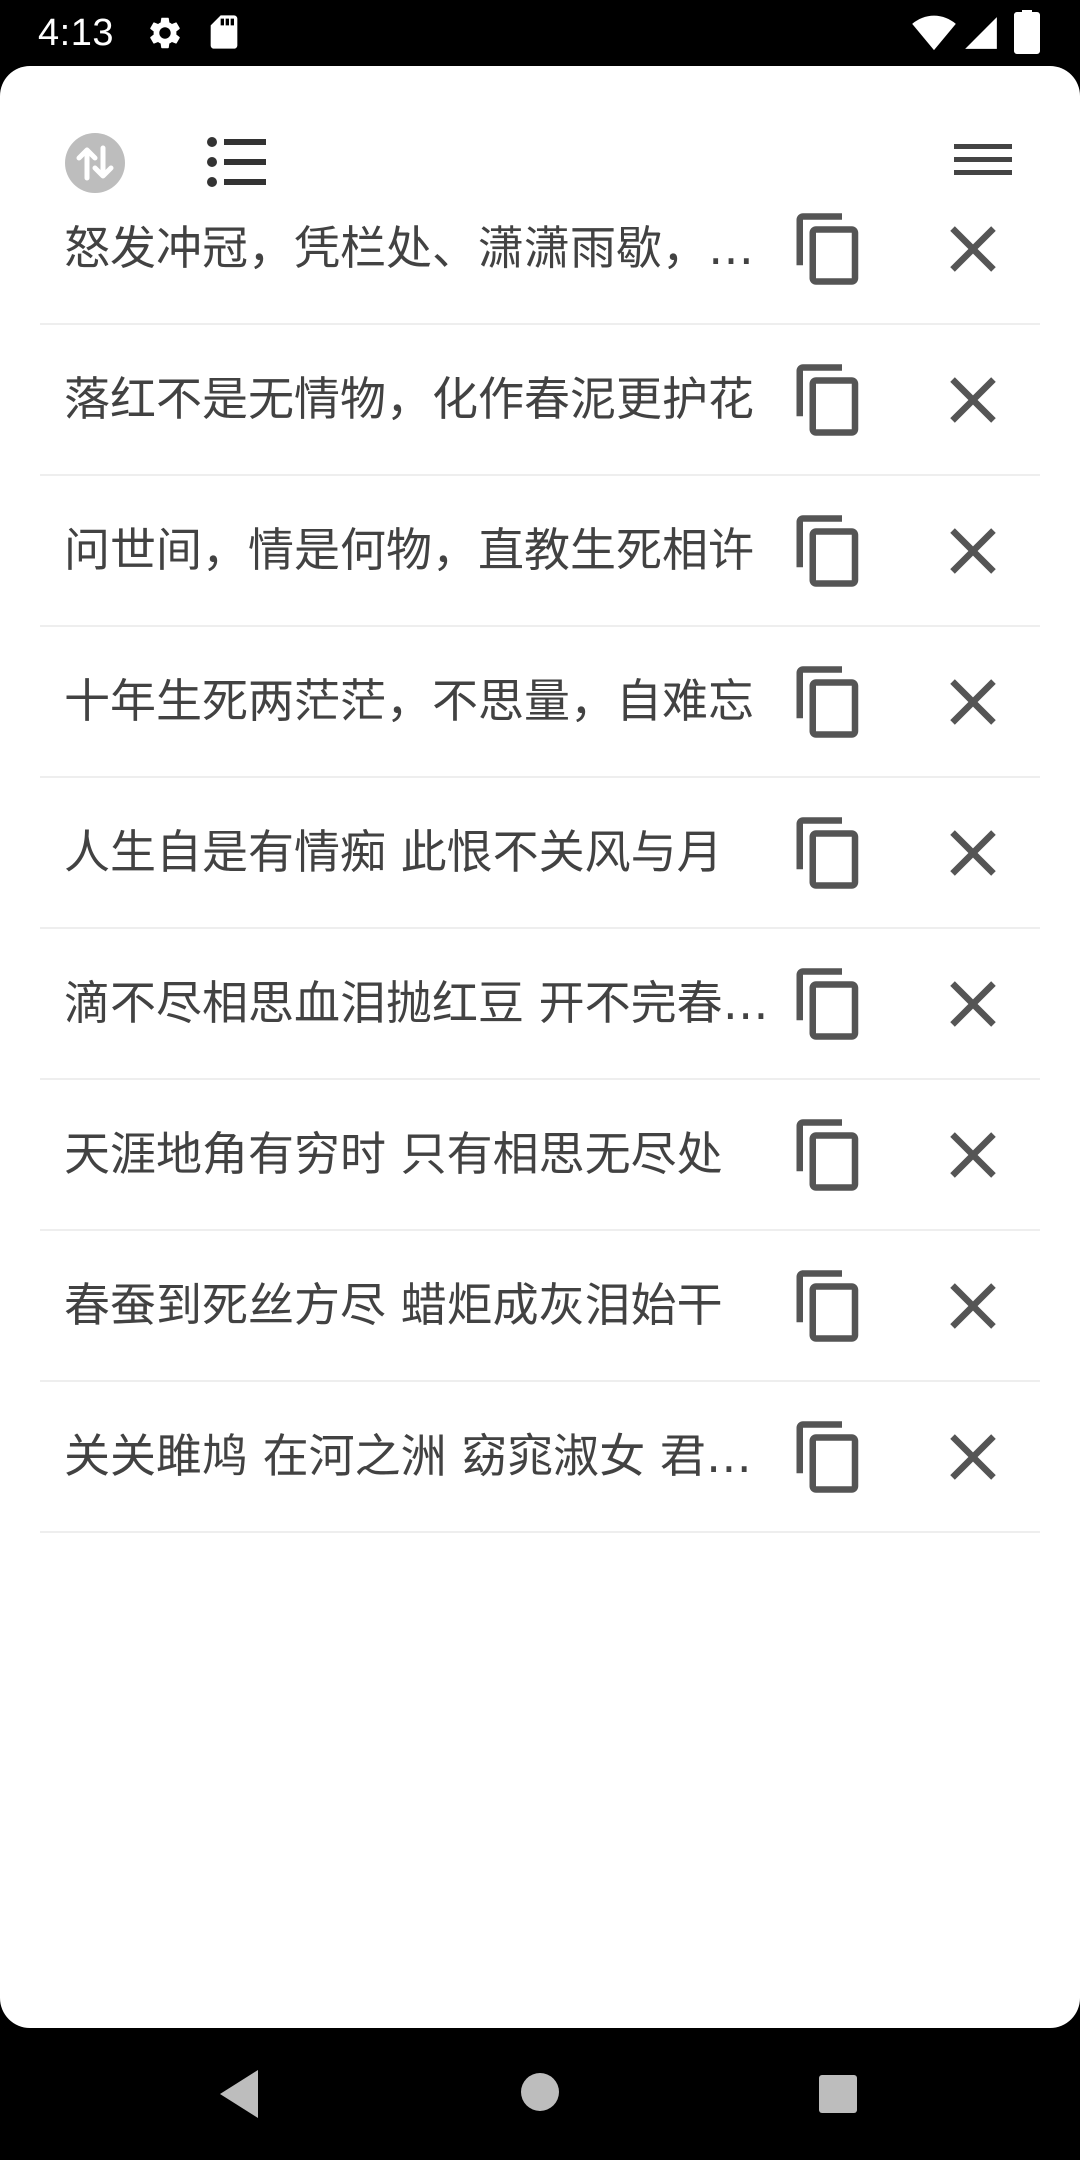 The width and height of the screenshot is (1080, 2160). Describe the element at coordinates (540, 33) in the screenshot. I see `status-bar: 4:13` at that location.